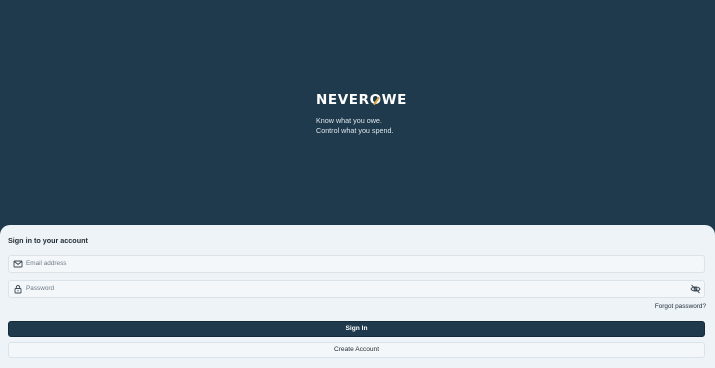 This screenshot has height=368, width=715. What do you see at coordinates (343, 100) in the screenshot?
I see `logo-text-start: NEVER` at bounding box center [343, 100].